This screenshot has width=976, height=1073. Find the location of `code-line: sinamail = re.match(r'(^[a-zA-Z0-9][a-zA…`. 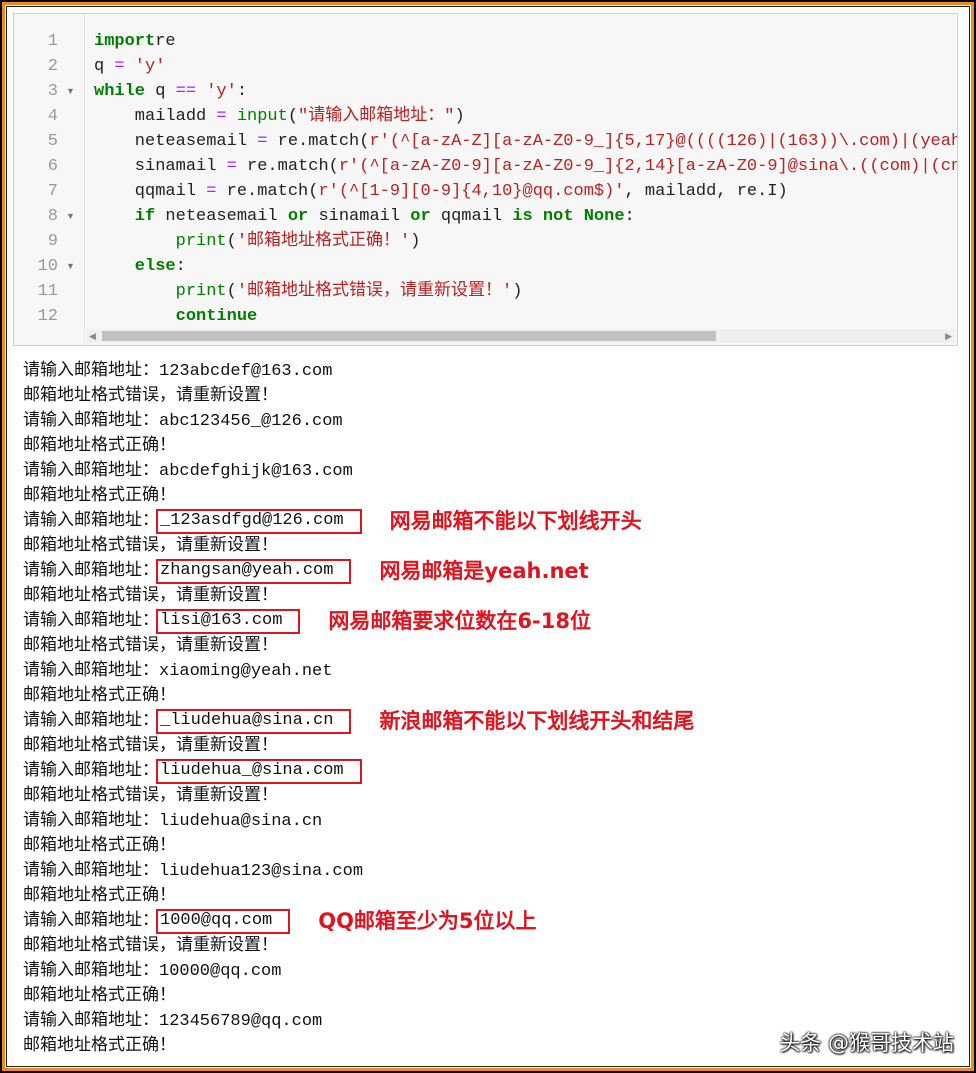

code-line: sinamail = re.match(r'(^[a-zA-Z0-9][a-zA… is located at coordinates (525, 166).